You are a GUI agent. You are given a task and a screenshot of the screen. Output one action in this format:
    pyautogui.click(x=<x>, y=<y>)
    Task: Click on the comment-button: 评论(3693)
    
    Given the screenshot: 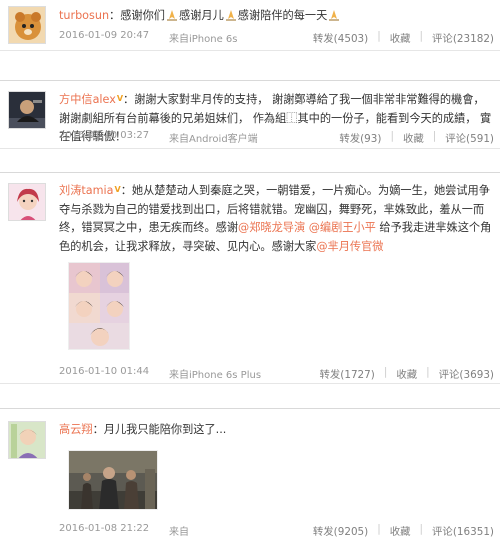 What is the action you would take?
    pyautogui.click(x=466, y=373)
    